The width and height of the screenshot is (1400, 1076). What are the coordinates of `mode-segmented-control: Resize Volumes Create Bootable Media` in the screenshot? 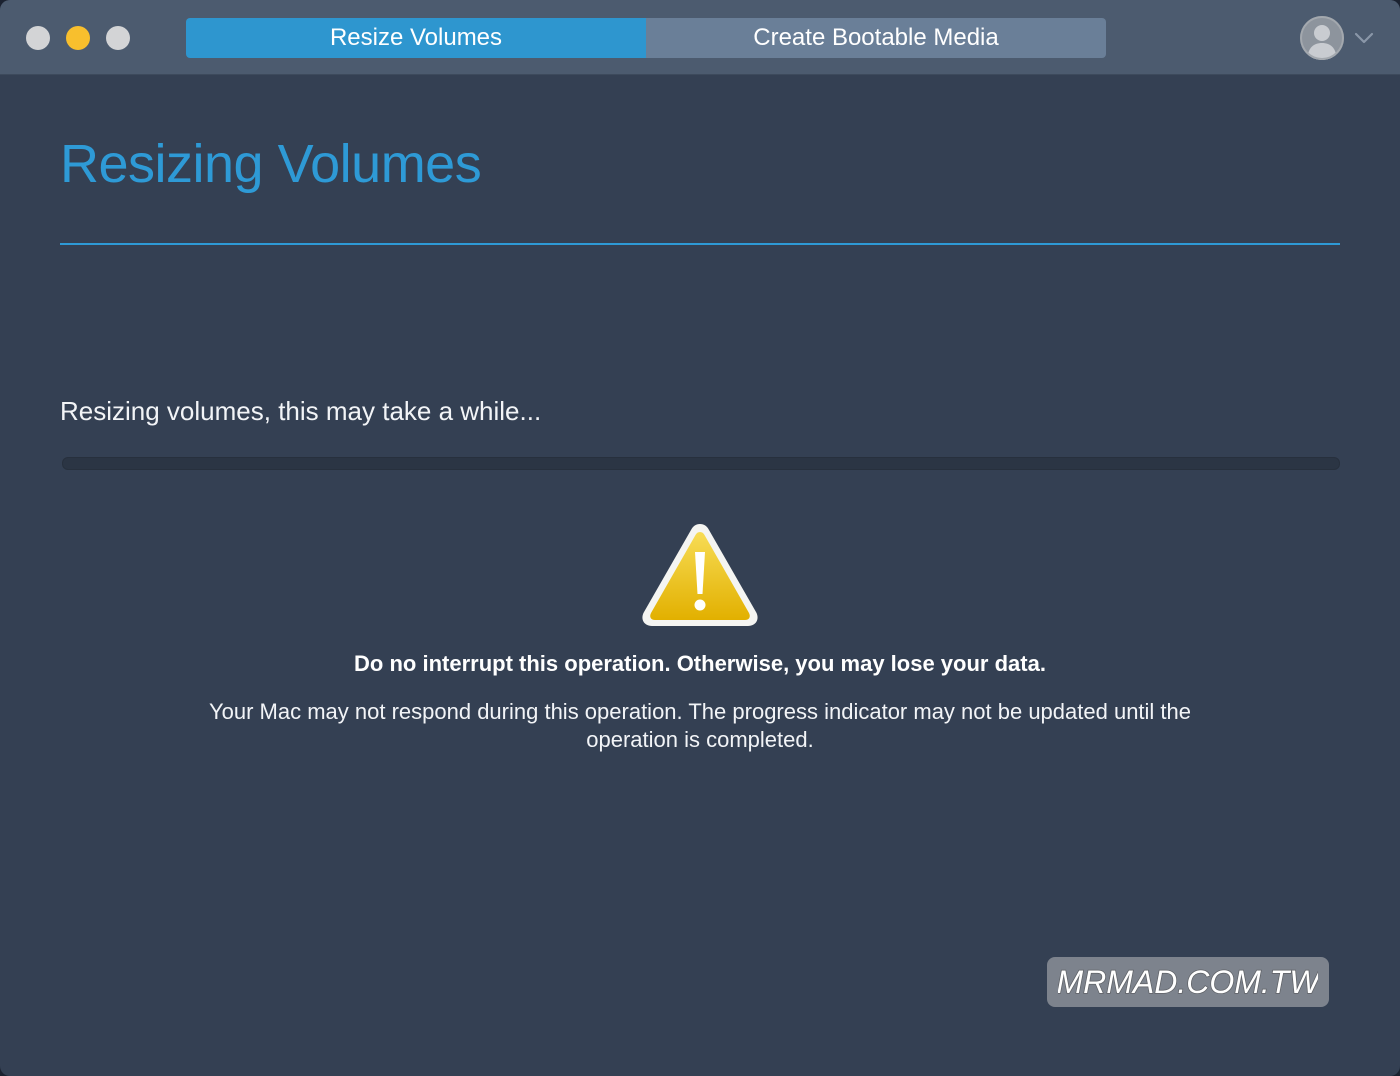 It's located at (646, 38).